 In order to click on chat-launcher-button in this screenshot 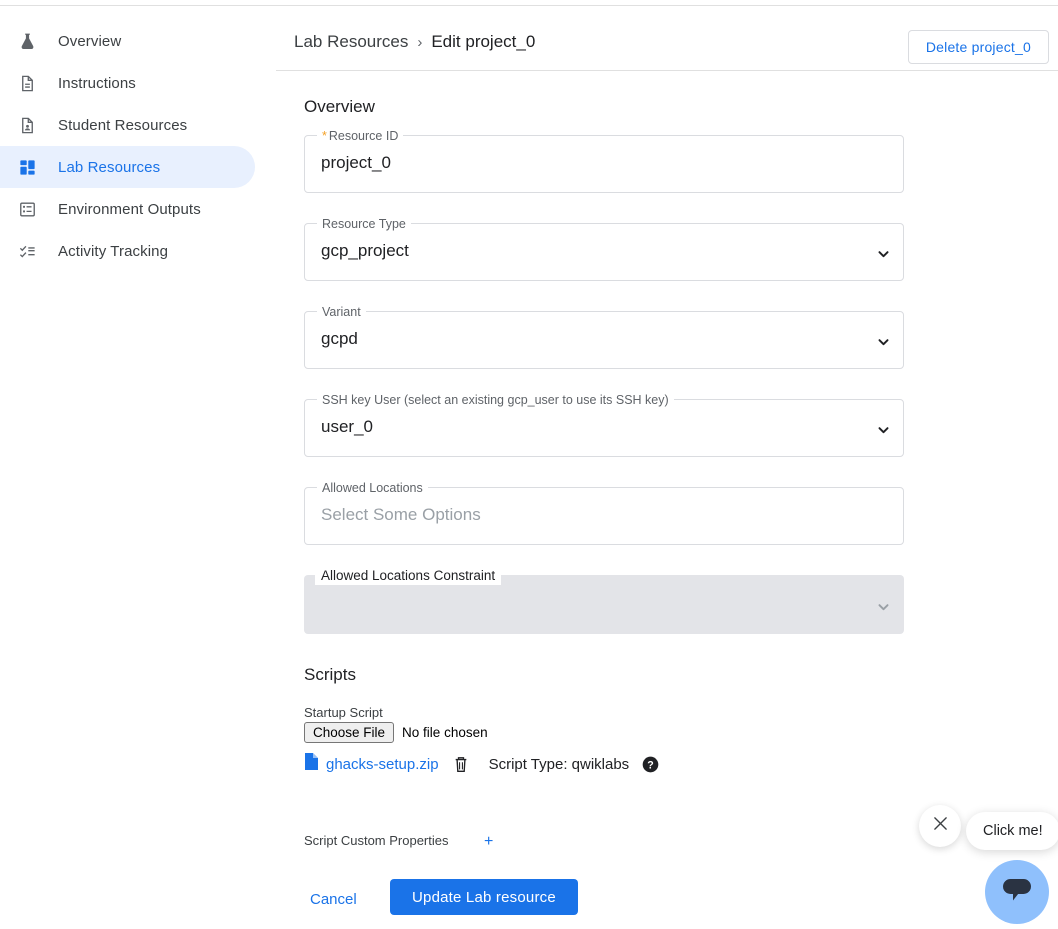, I will do `click(1017, 892)`.